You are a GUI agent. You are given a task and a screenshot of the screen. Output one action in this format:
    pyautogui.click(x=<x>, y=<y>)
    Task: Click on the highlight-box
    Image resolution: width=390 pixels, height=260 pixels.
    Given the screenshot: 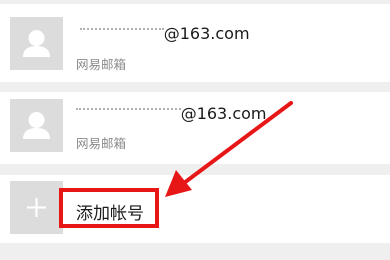 What is the action you would take?
    pyautogui.click(x=109, y=208)
    